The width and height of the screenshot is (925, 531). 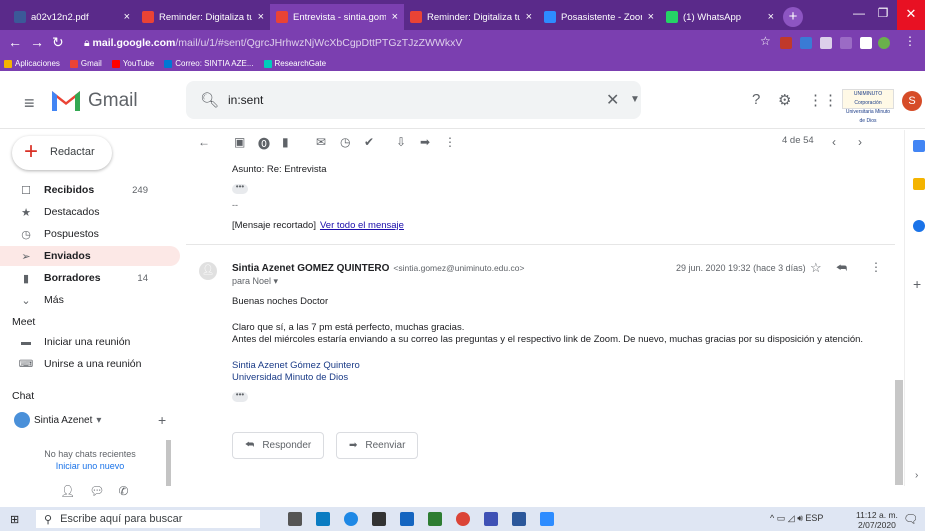 I want to click on add-chat-icon: +, so click(x=162, y=420).